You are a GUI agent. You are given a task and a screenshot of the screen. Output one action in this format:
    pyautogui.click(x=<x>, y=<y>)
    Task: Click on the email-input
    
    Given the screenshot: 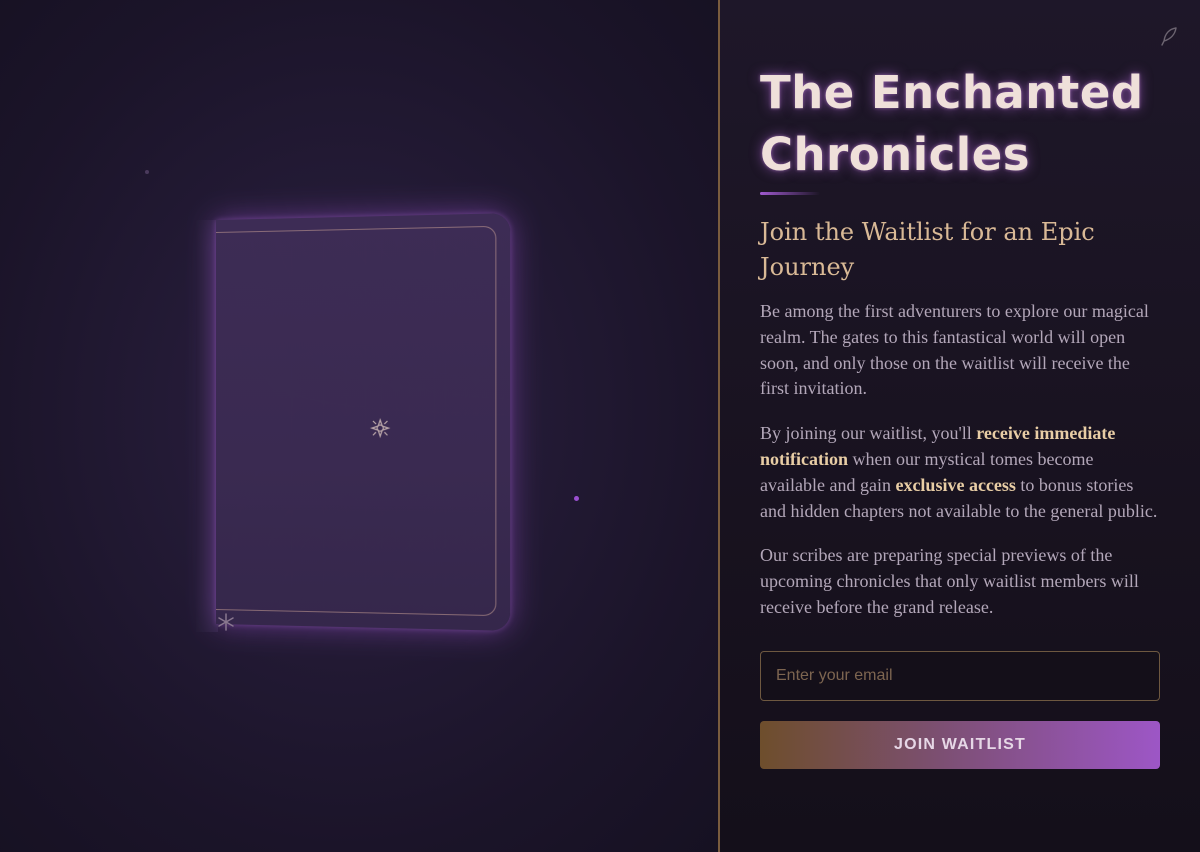 What is the action you would take?
    pyautogui.click(x=960, y=675)
    